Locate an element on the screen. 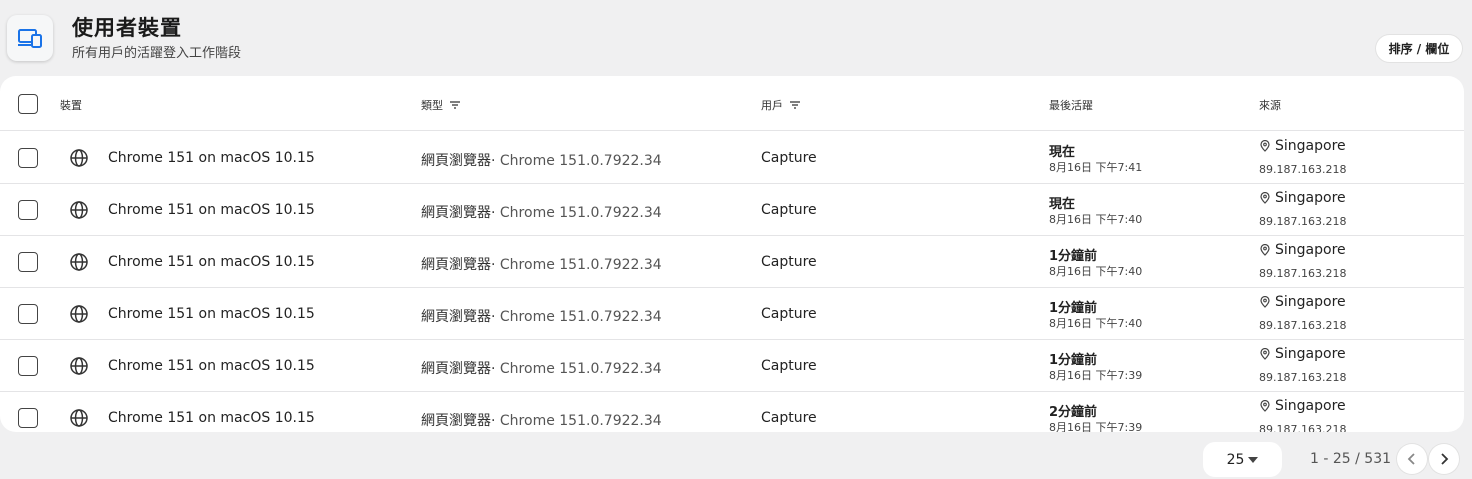 The height and width of the screenshot is (479, 1472). chevron-right-icon is located at coordinates (1445, 459).